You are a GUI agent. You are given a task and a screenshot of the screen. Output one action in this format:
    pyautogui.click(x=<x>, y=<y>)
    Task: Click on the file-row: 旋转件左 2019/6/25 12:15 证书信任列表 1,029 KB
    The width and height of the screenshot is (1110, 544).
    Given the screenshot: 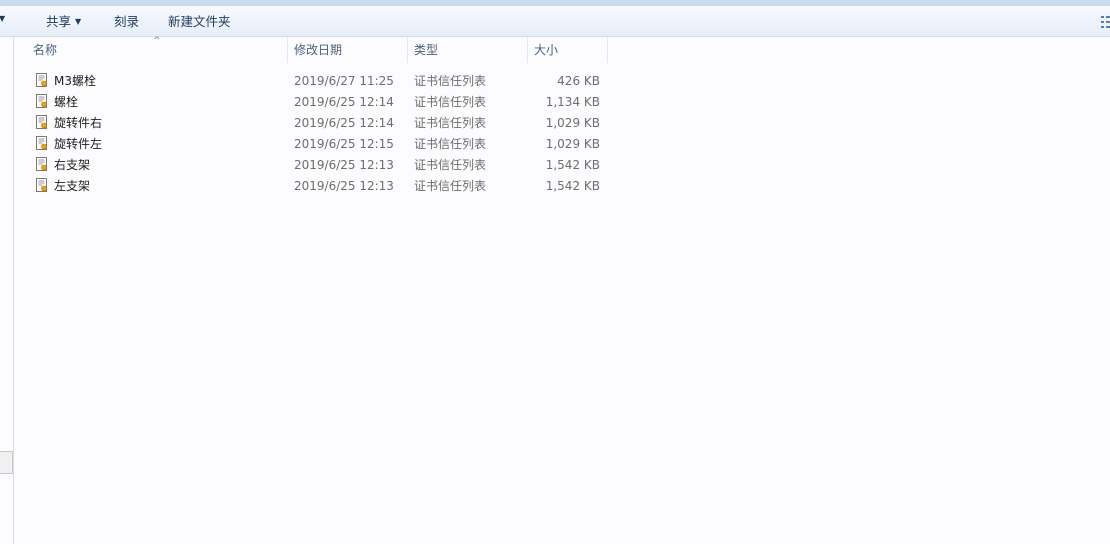 What is the action you would take?
    pyautogui.click(x=320, y=144)
    